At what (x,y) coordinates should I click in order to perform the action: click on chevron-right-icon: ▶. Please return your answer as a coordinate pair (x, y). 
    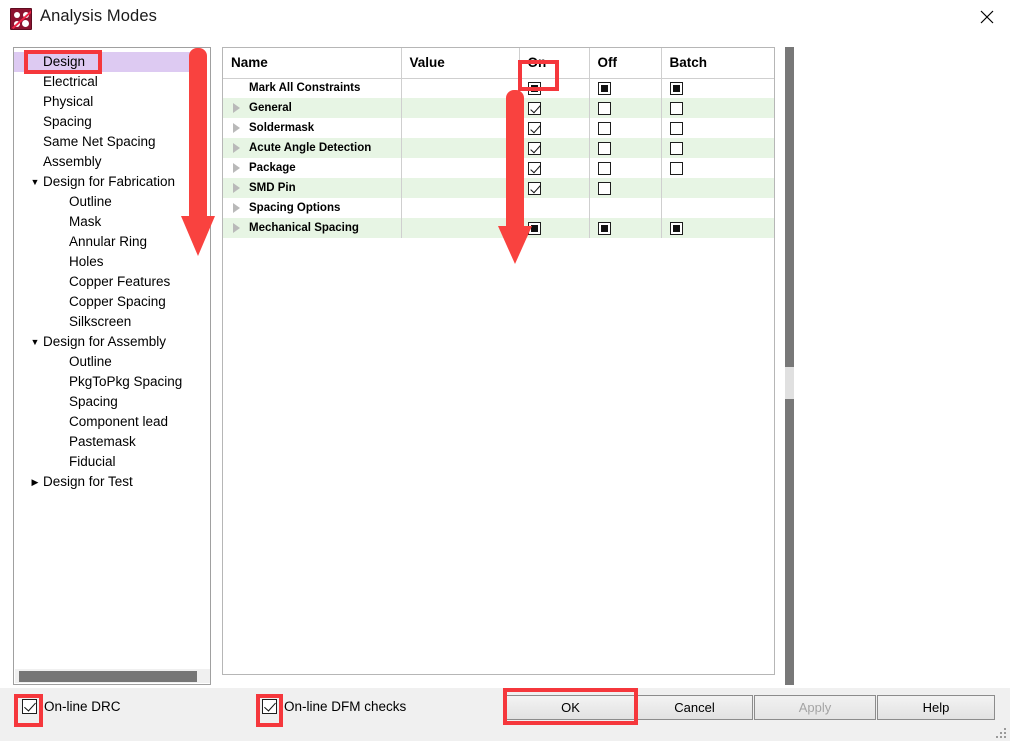
    Looking at the image, I should click on (35, 482).